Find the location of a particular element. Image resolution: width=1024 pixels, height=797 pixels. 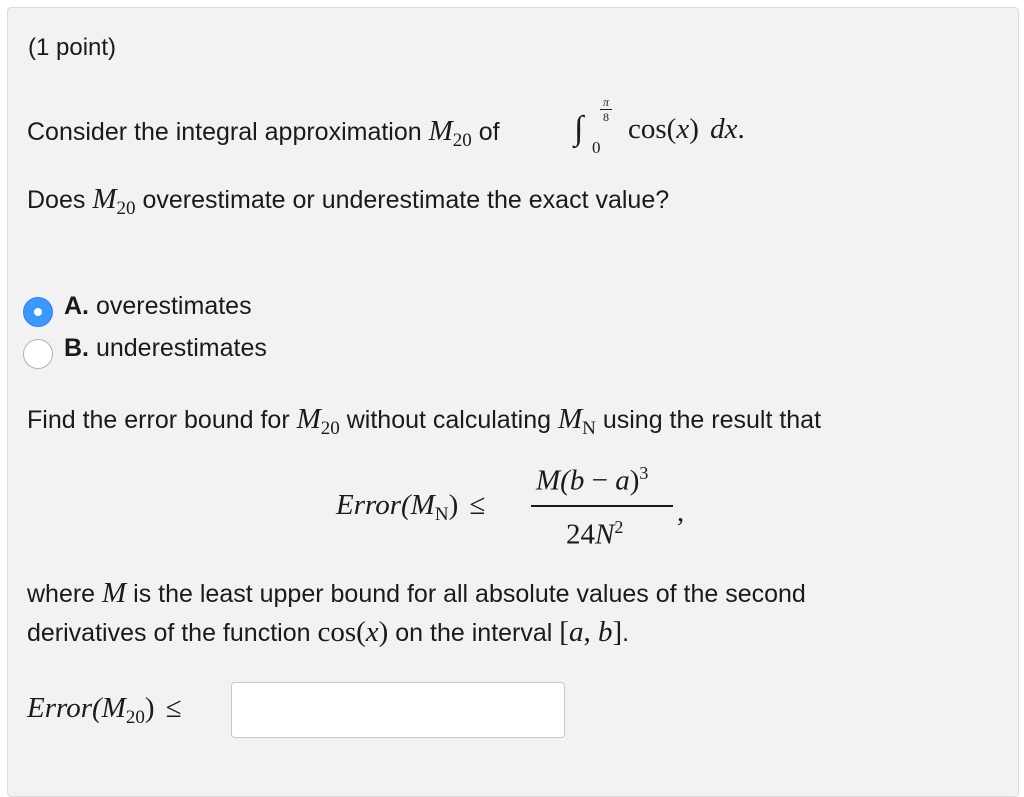

answer-label: Error(M20) ≤ is located at coordinates (104, 710).